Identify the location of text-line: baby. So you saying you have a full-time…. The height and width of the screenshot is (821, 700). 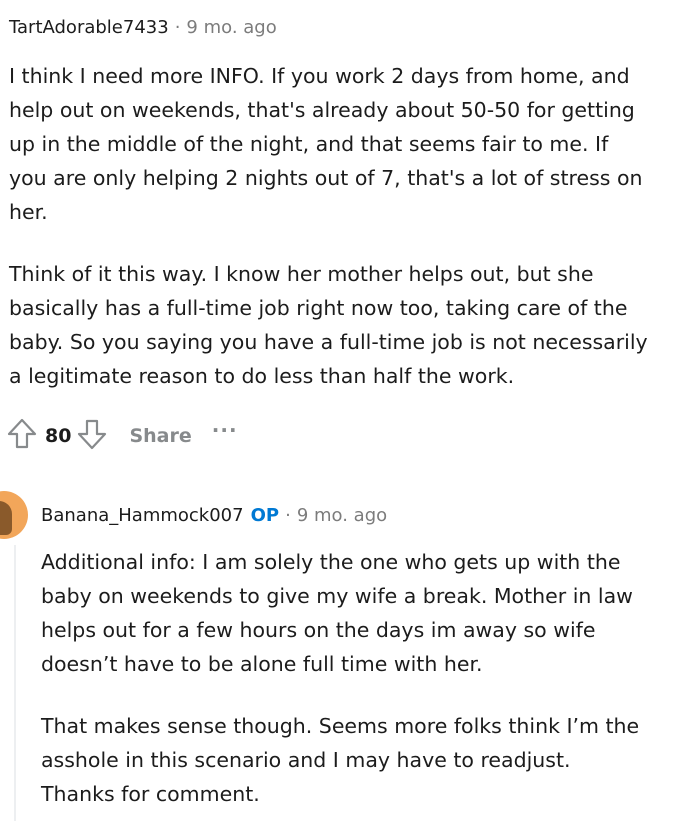
(328, 342).